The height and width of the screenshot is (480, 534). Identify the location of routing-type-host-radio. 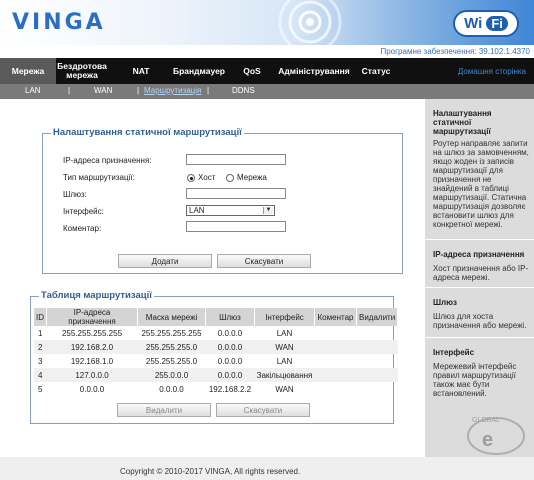
(191, 178).